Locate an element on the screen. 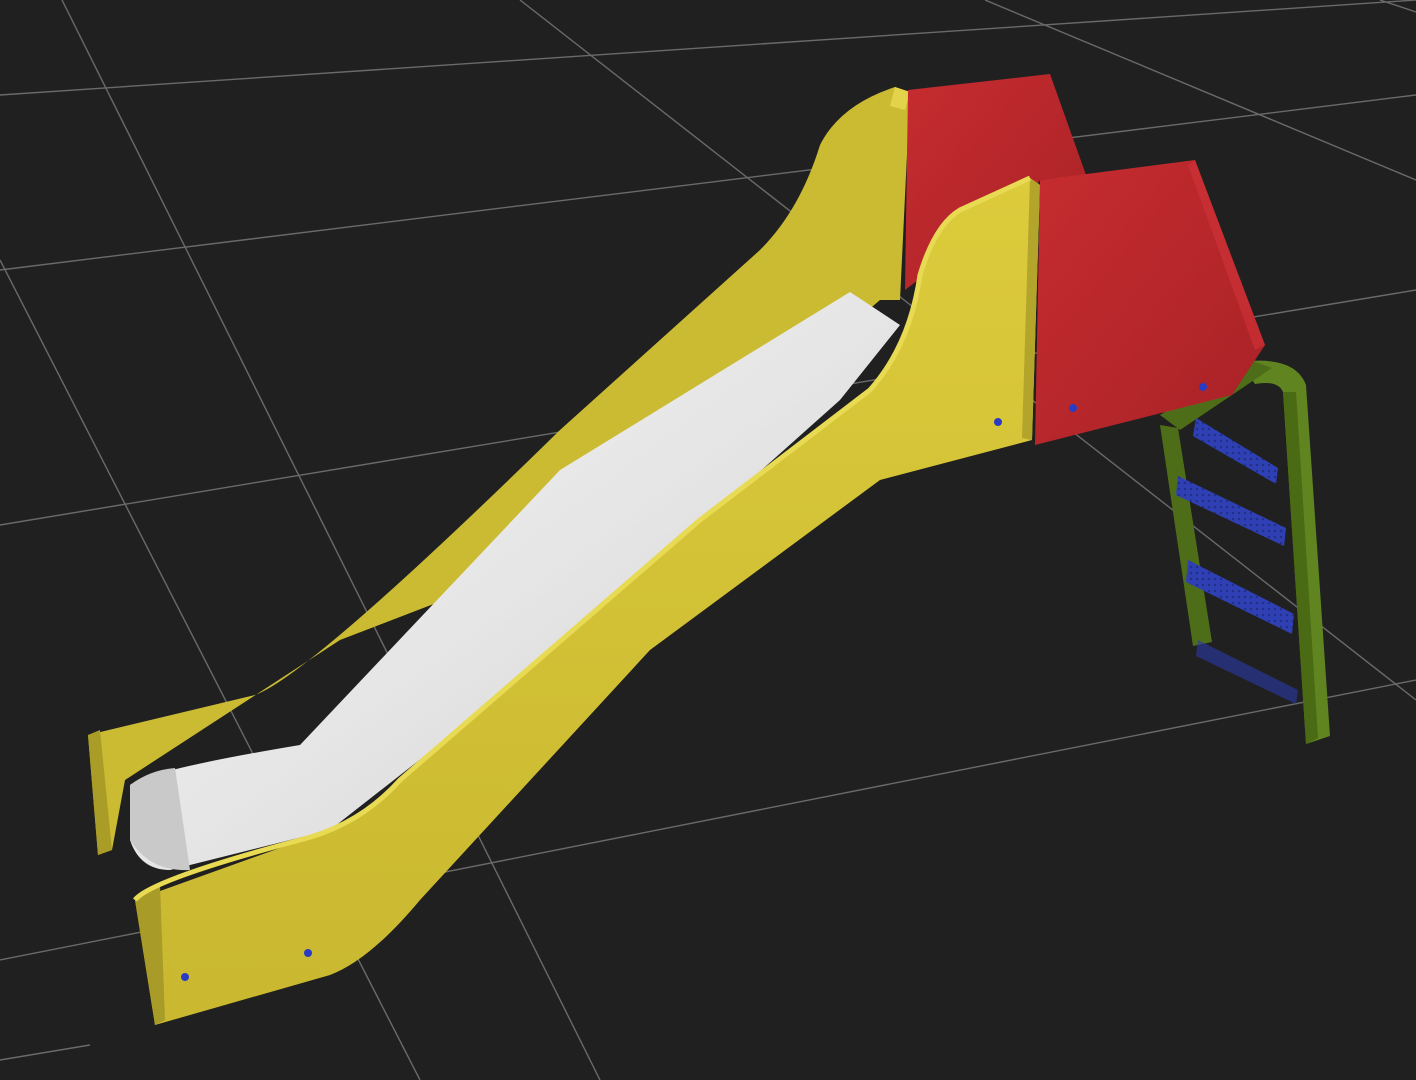 The width and height of the screenshot is (1416, 1080). guard-panel-front is located at coordinates (1150, 302).